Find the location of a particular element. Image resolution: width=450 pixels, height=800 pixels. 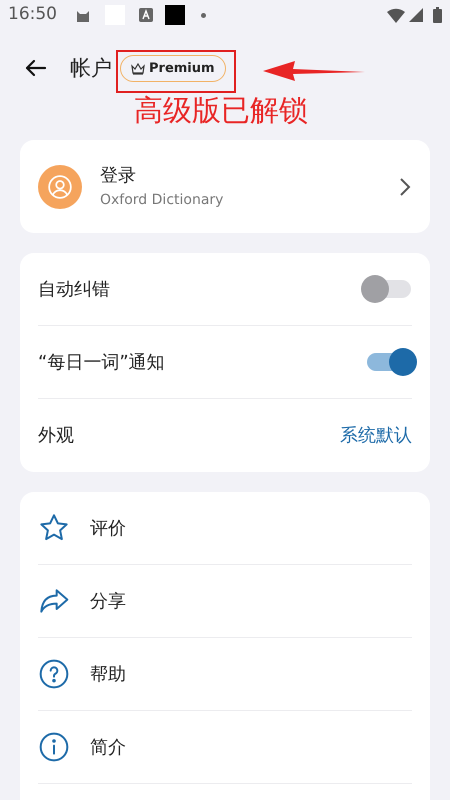

chevron-right-icon is located at coordinates (405, 186).